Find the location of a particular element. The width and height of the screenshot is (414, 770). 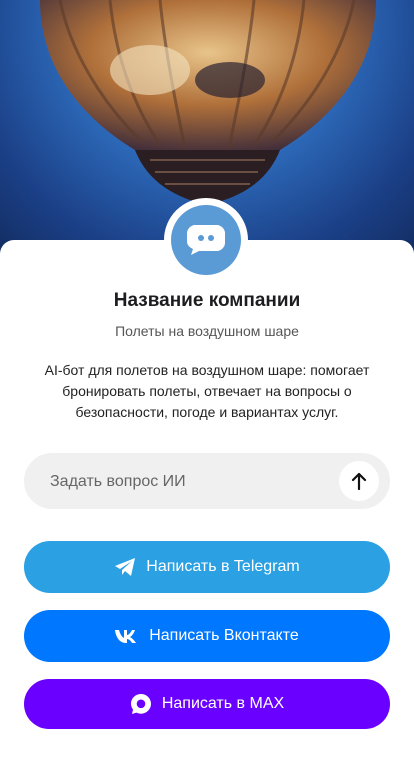

chat-bot-icon is located at coordinates (206, 240).